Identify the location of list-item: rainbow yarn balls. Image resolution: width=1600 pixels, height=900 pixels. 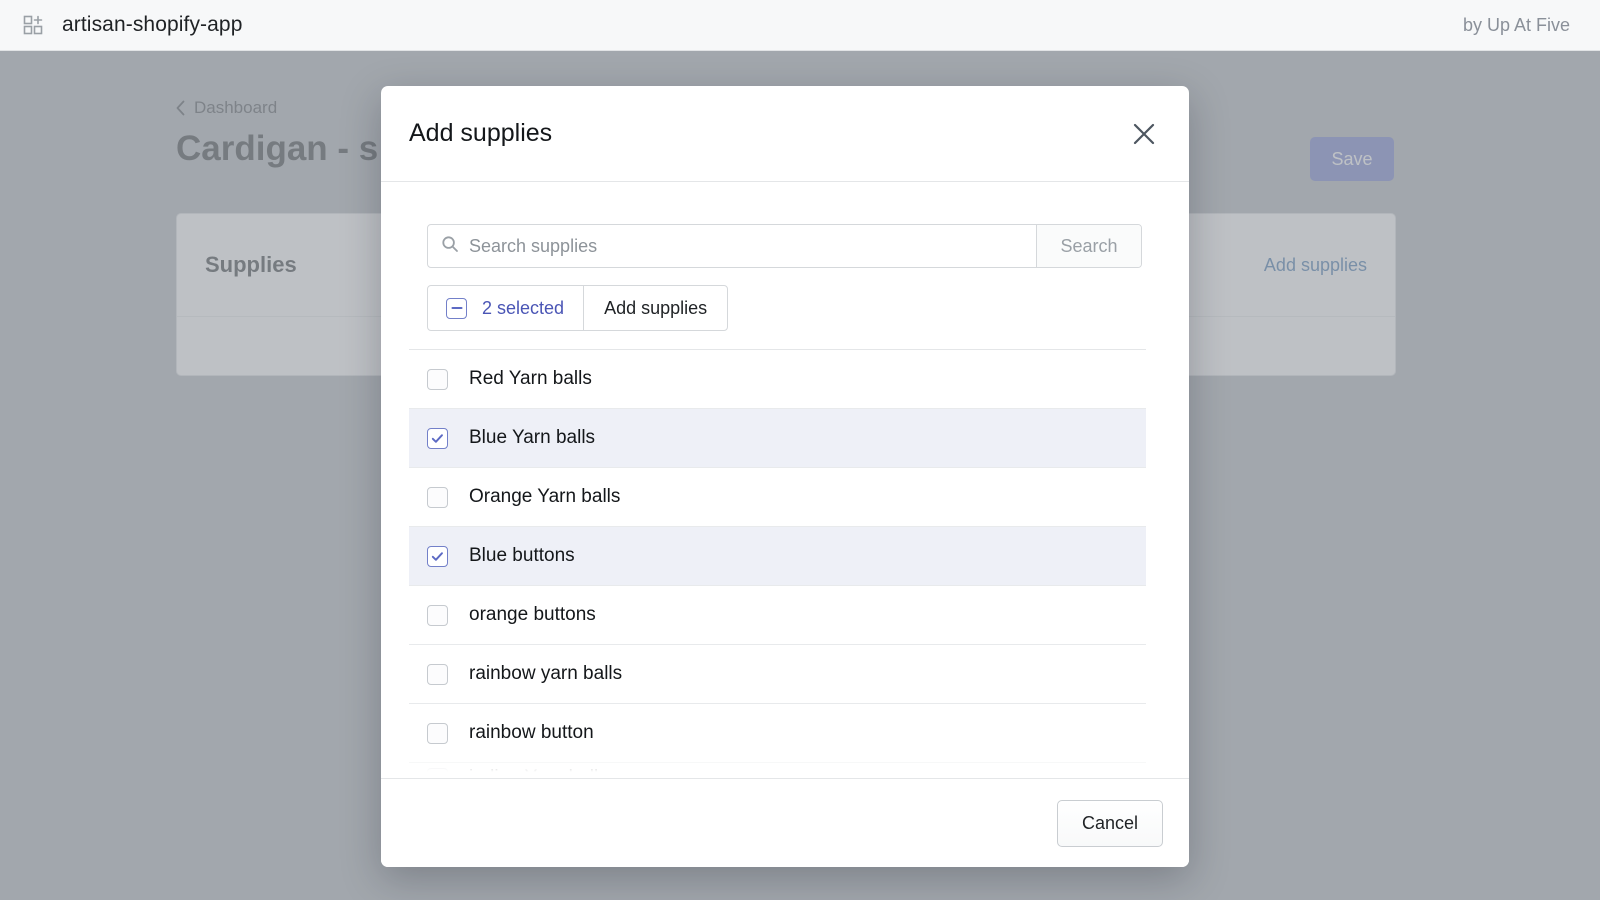
(777, 674).